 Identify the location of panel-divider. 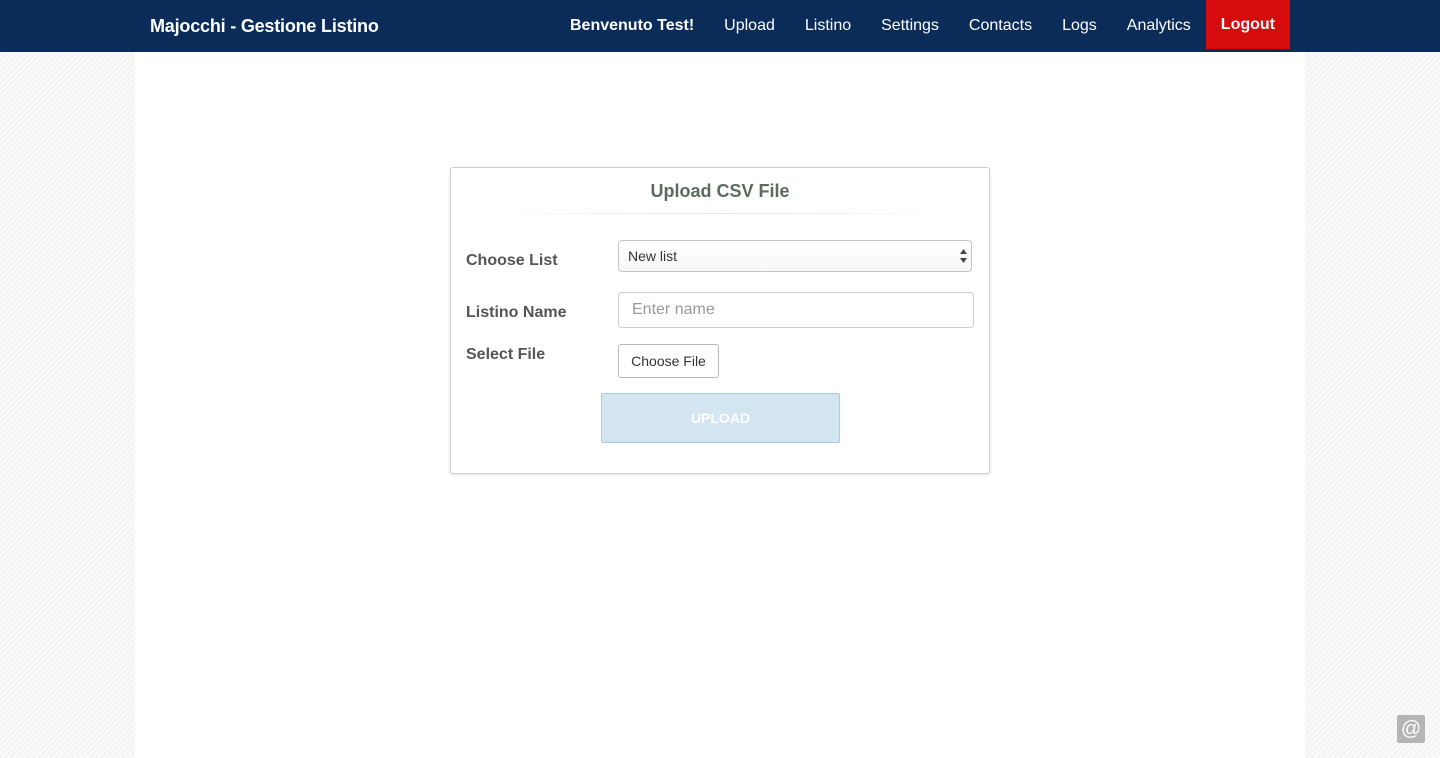
(720, 213).